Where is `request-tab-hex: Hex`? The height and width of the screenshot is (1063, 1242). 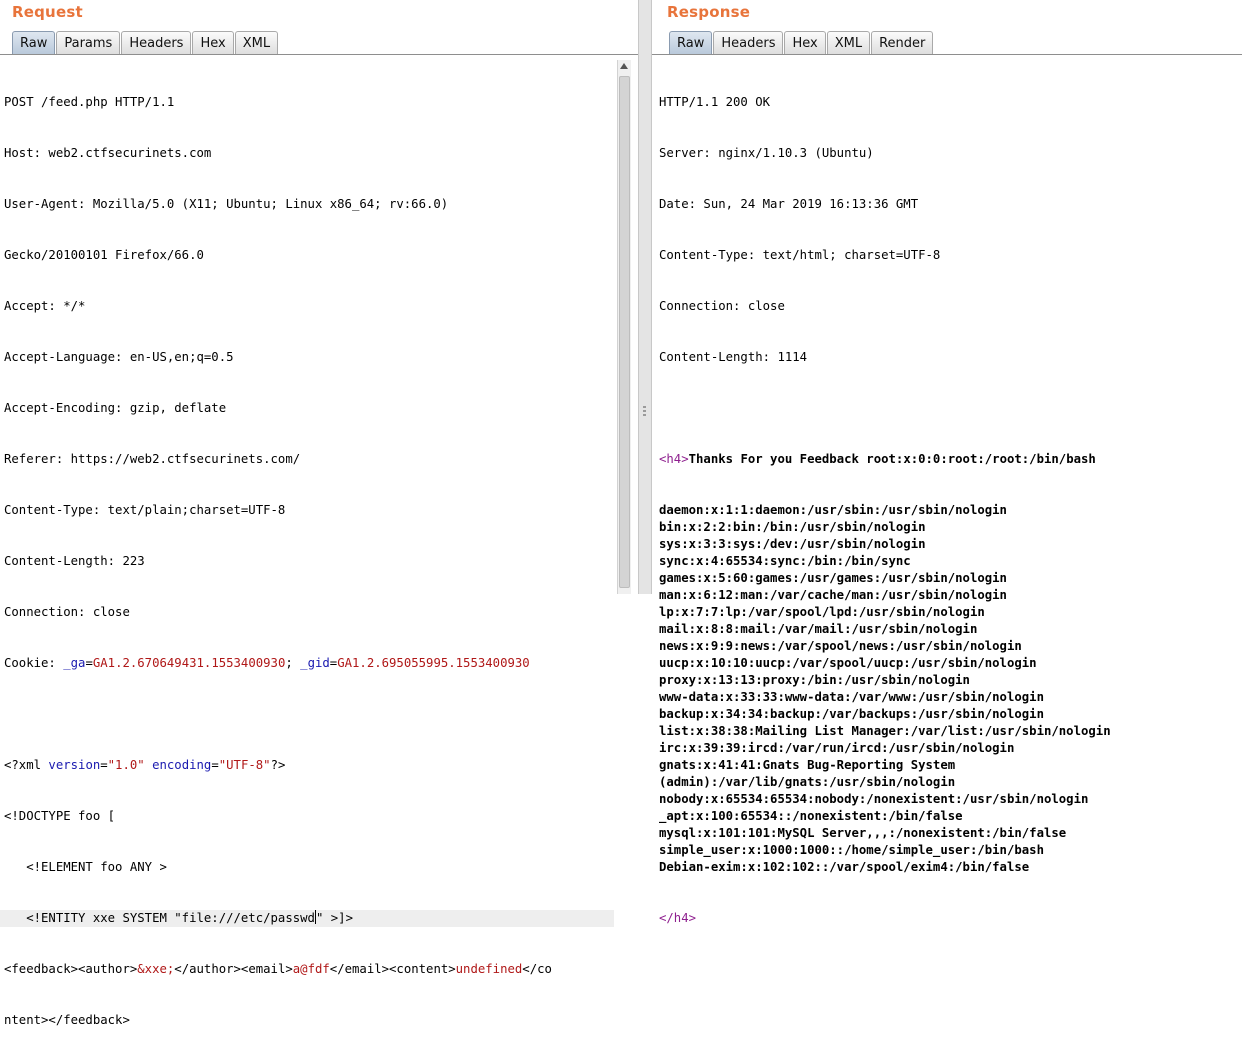
request-tab-hex: Hex is located at coordinates (213, 42).